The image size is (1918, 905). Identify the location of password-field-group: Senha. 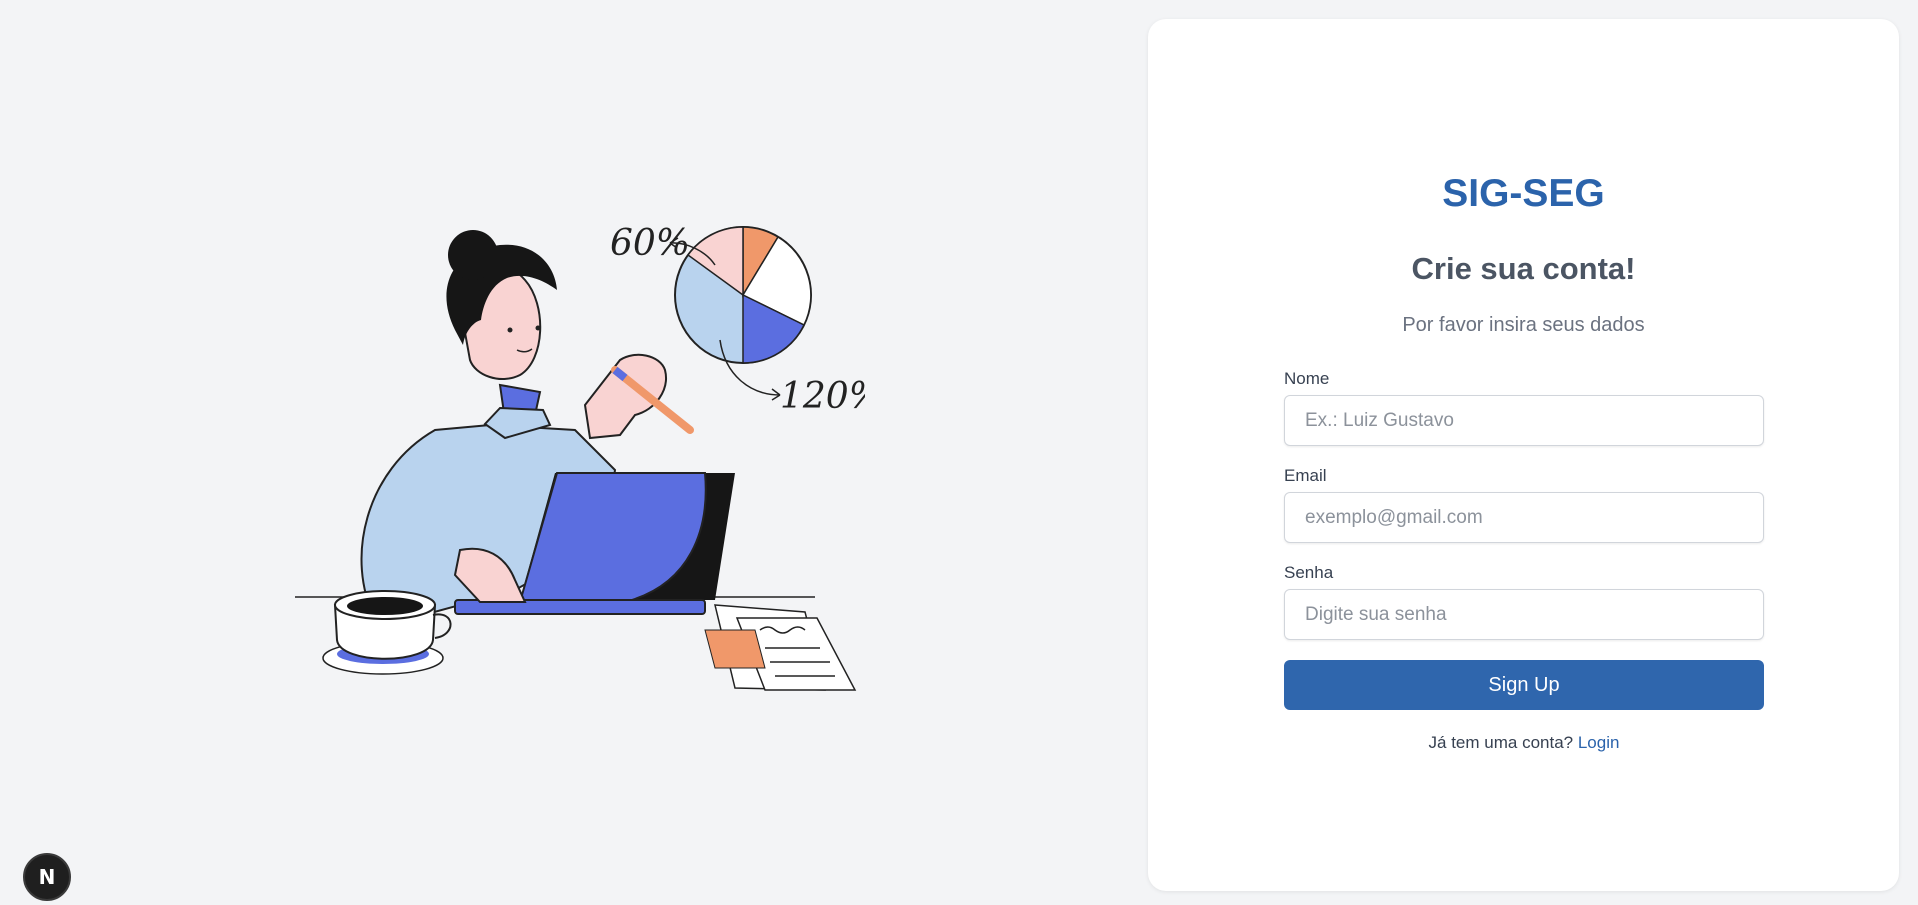
(1524, 601).